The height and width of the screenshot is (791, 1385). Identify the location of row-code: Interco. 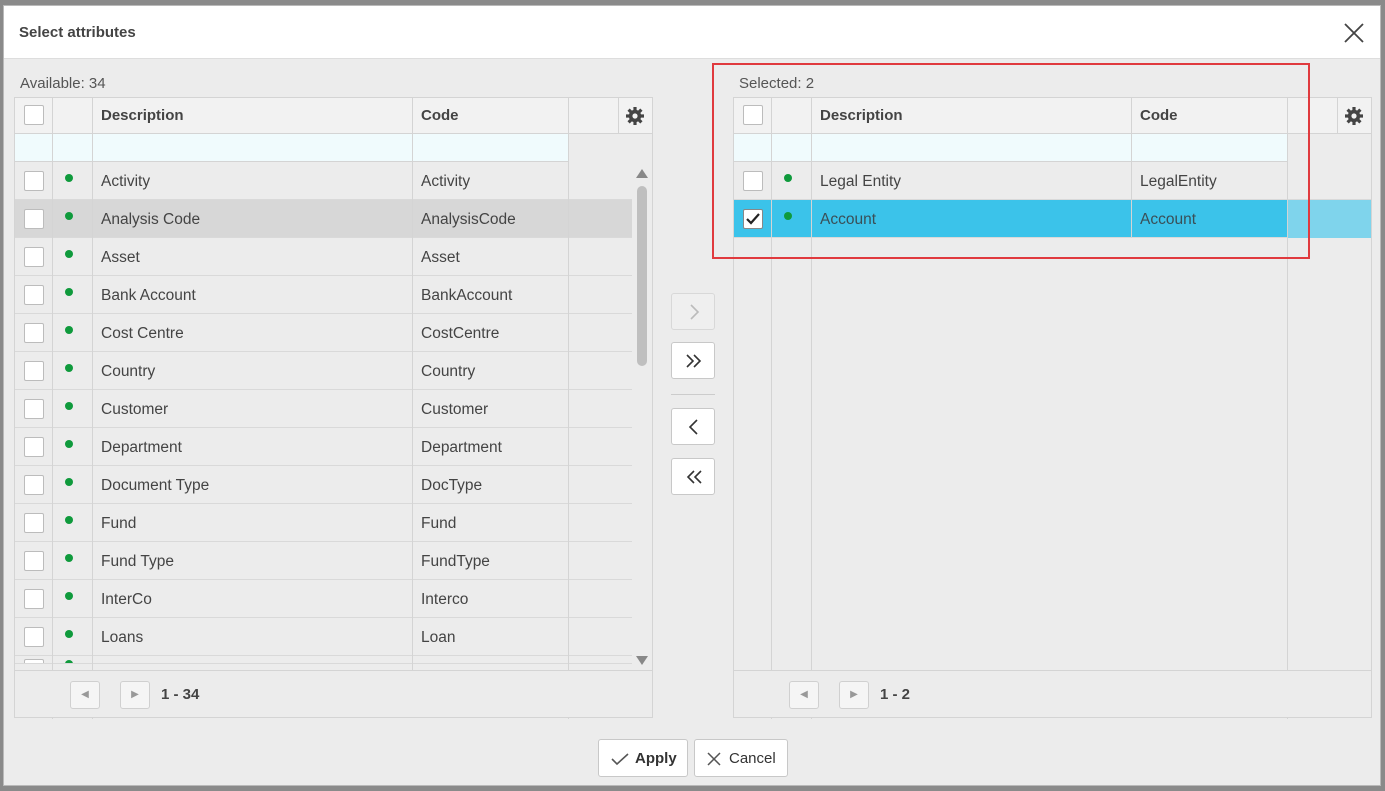
(445, 599).